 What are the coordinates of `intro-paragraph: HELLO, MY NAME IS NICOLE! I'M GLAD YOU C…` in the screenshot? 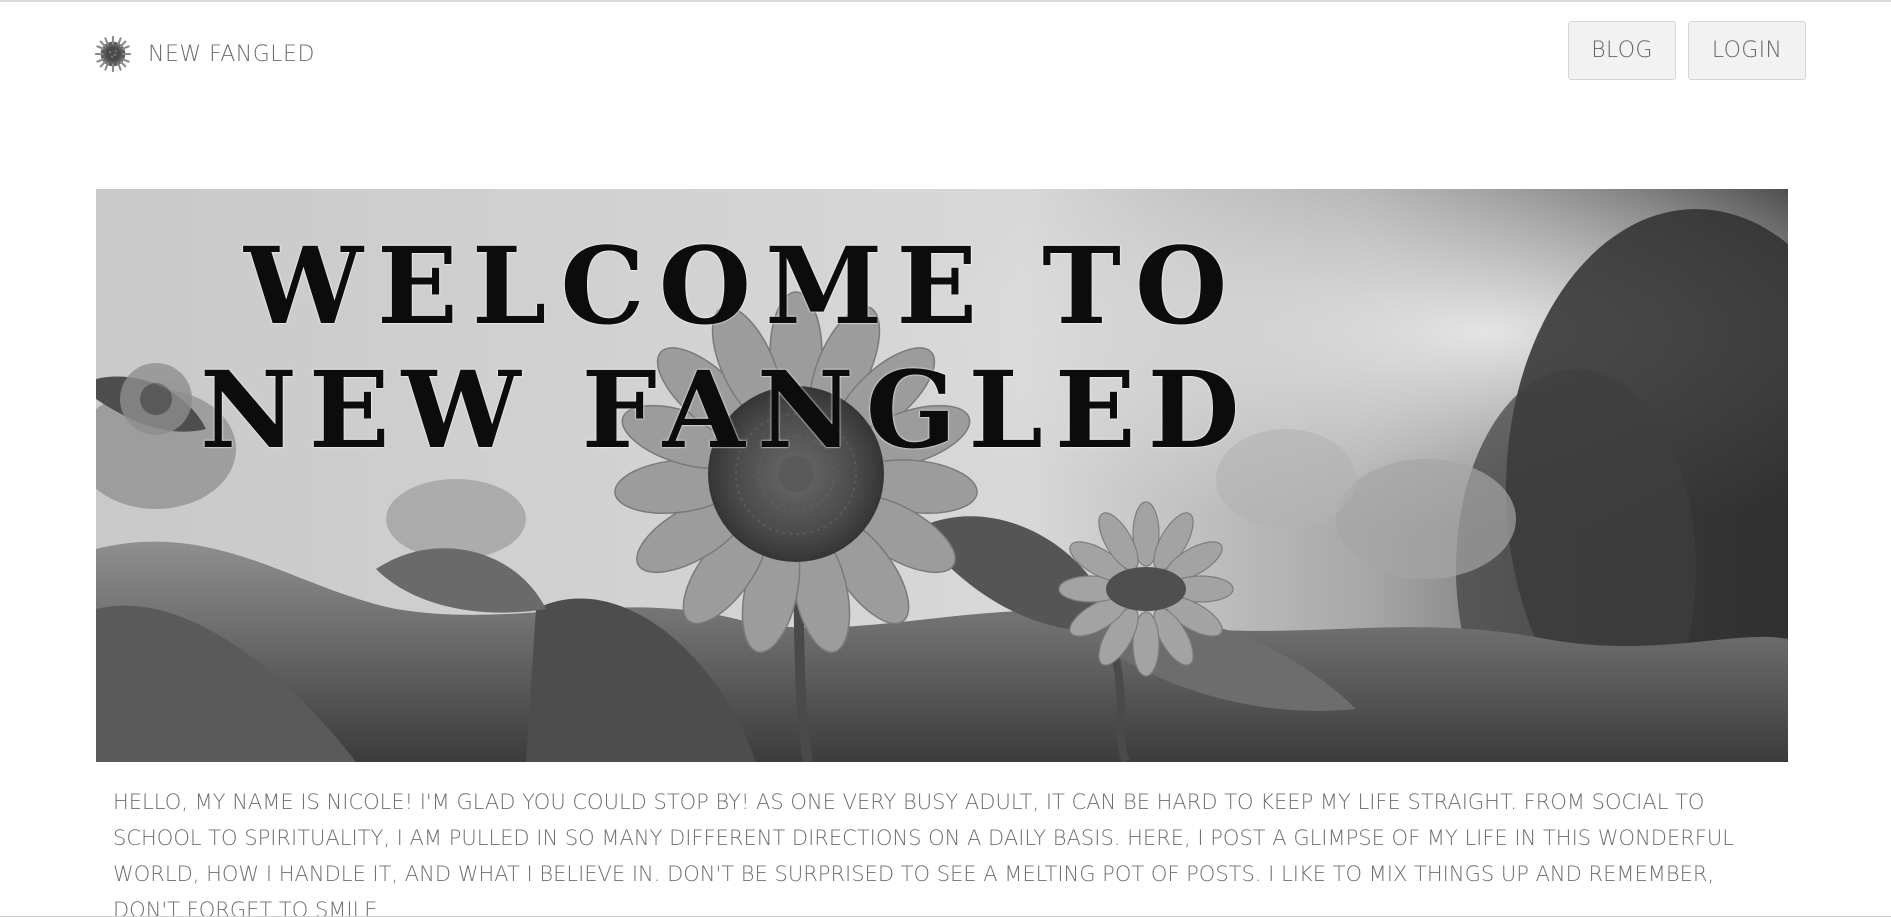 It's located at (923, 853).